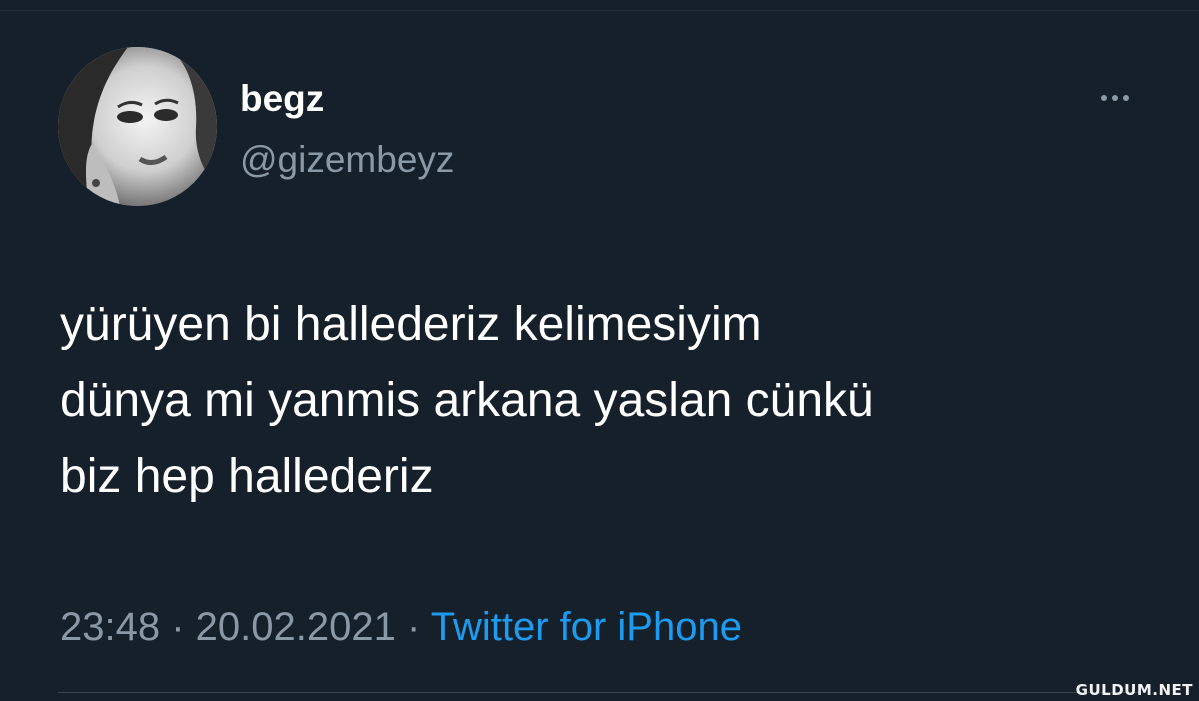 This screenshot has height=701, width=1199. I want to click on tweet-text-line: yürüyen bi hallederiz kelimesiyim, so click(411, 324).